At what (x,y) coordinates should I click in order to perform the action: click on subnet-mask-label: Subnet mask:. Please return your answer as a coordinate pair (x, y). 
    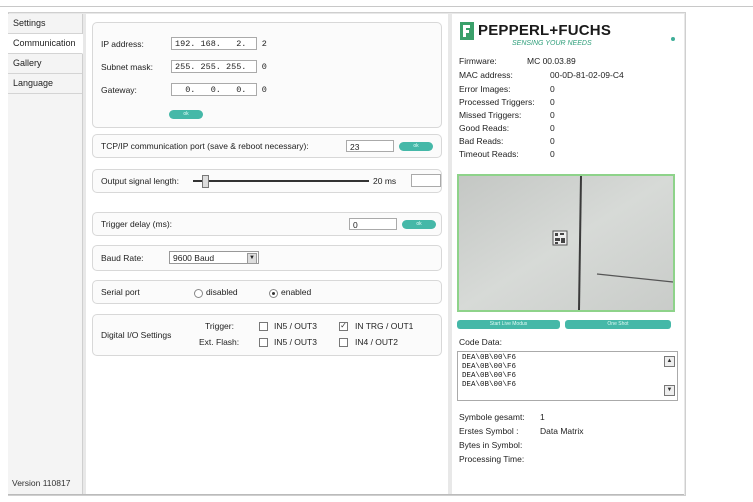
    Looking at the image, I should click on (127, 67).